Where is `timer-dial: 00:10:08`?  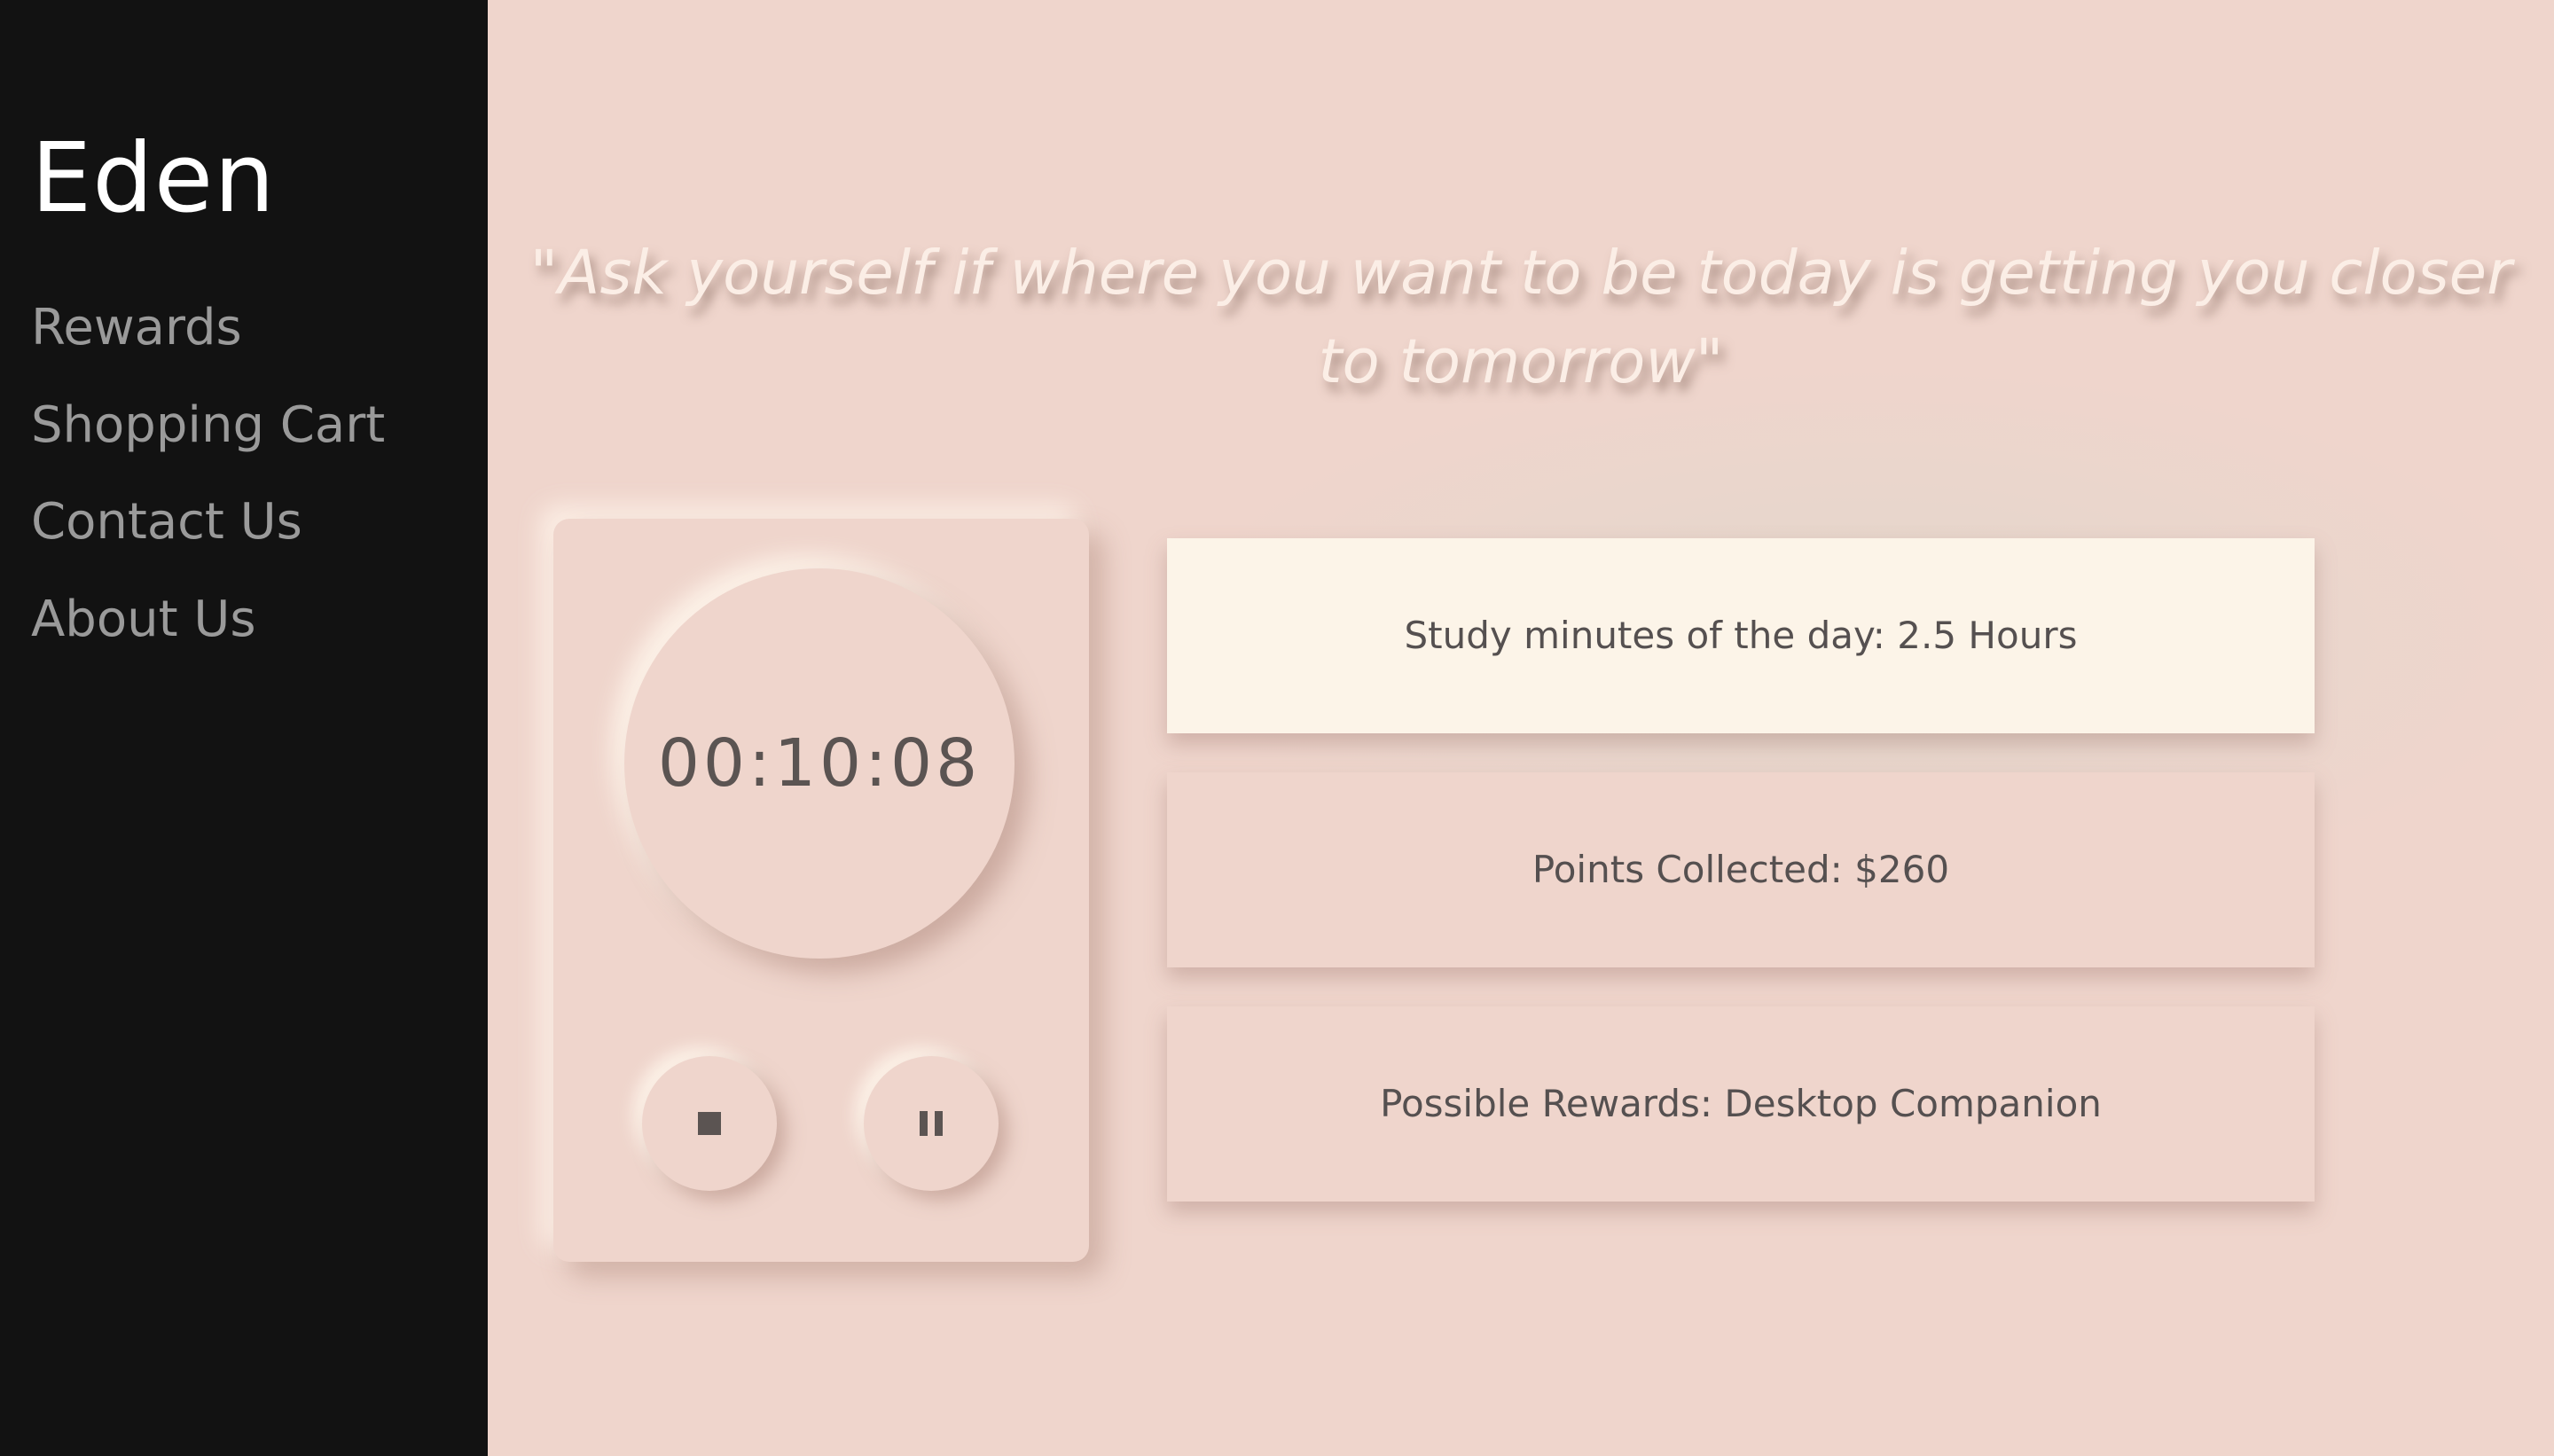 timer-dial: 00:10:08 is located at coordinates (819, 763).